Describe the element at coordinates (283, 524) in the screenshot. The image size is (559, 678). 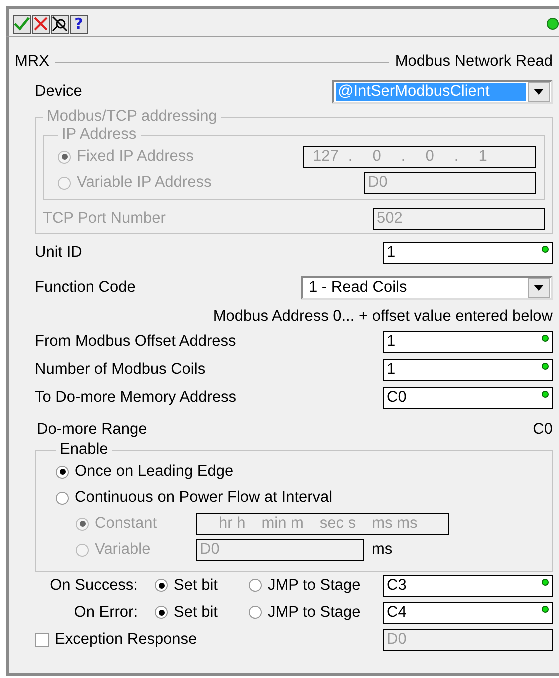
I see `unit-label: min m` at that location.